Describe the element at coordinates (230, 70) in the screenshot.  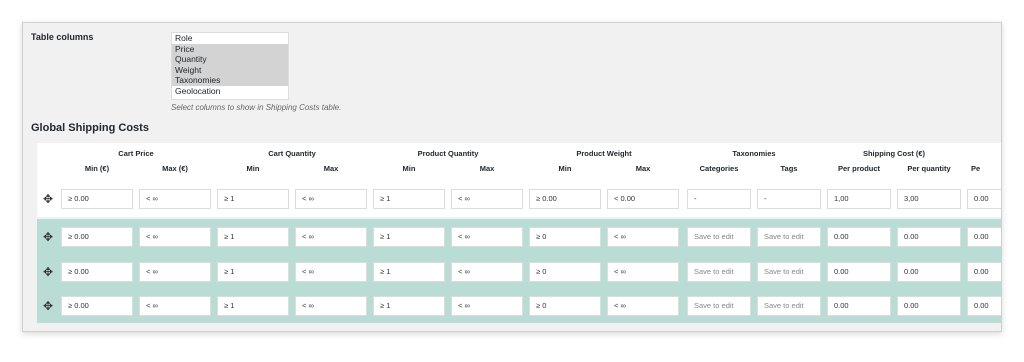
I see `column-option: Weight` at that location.